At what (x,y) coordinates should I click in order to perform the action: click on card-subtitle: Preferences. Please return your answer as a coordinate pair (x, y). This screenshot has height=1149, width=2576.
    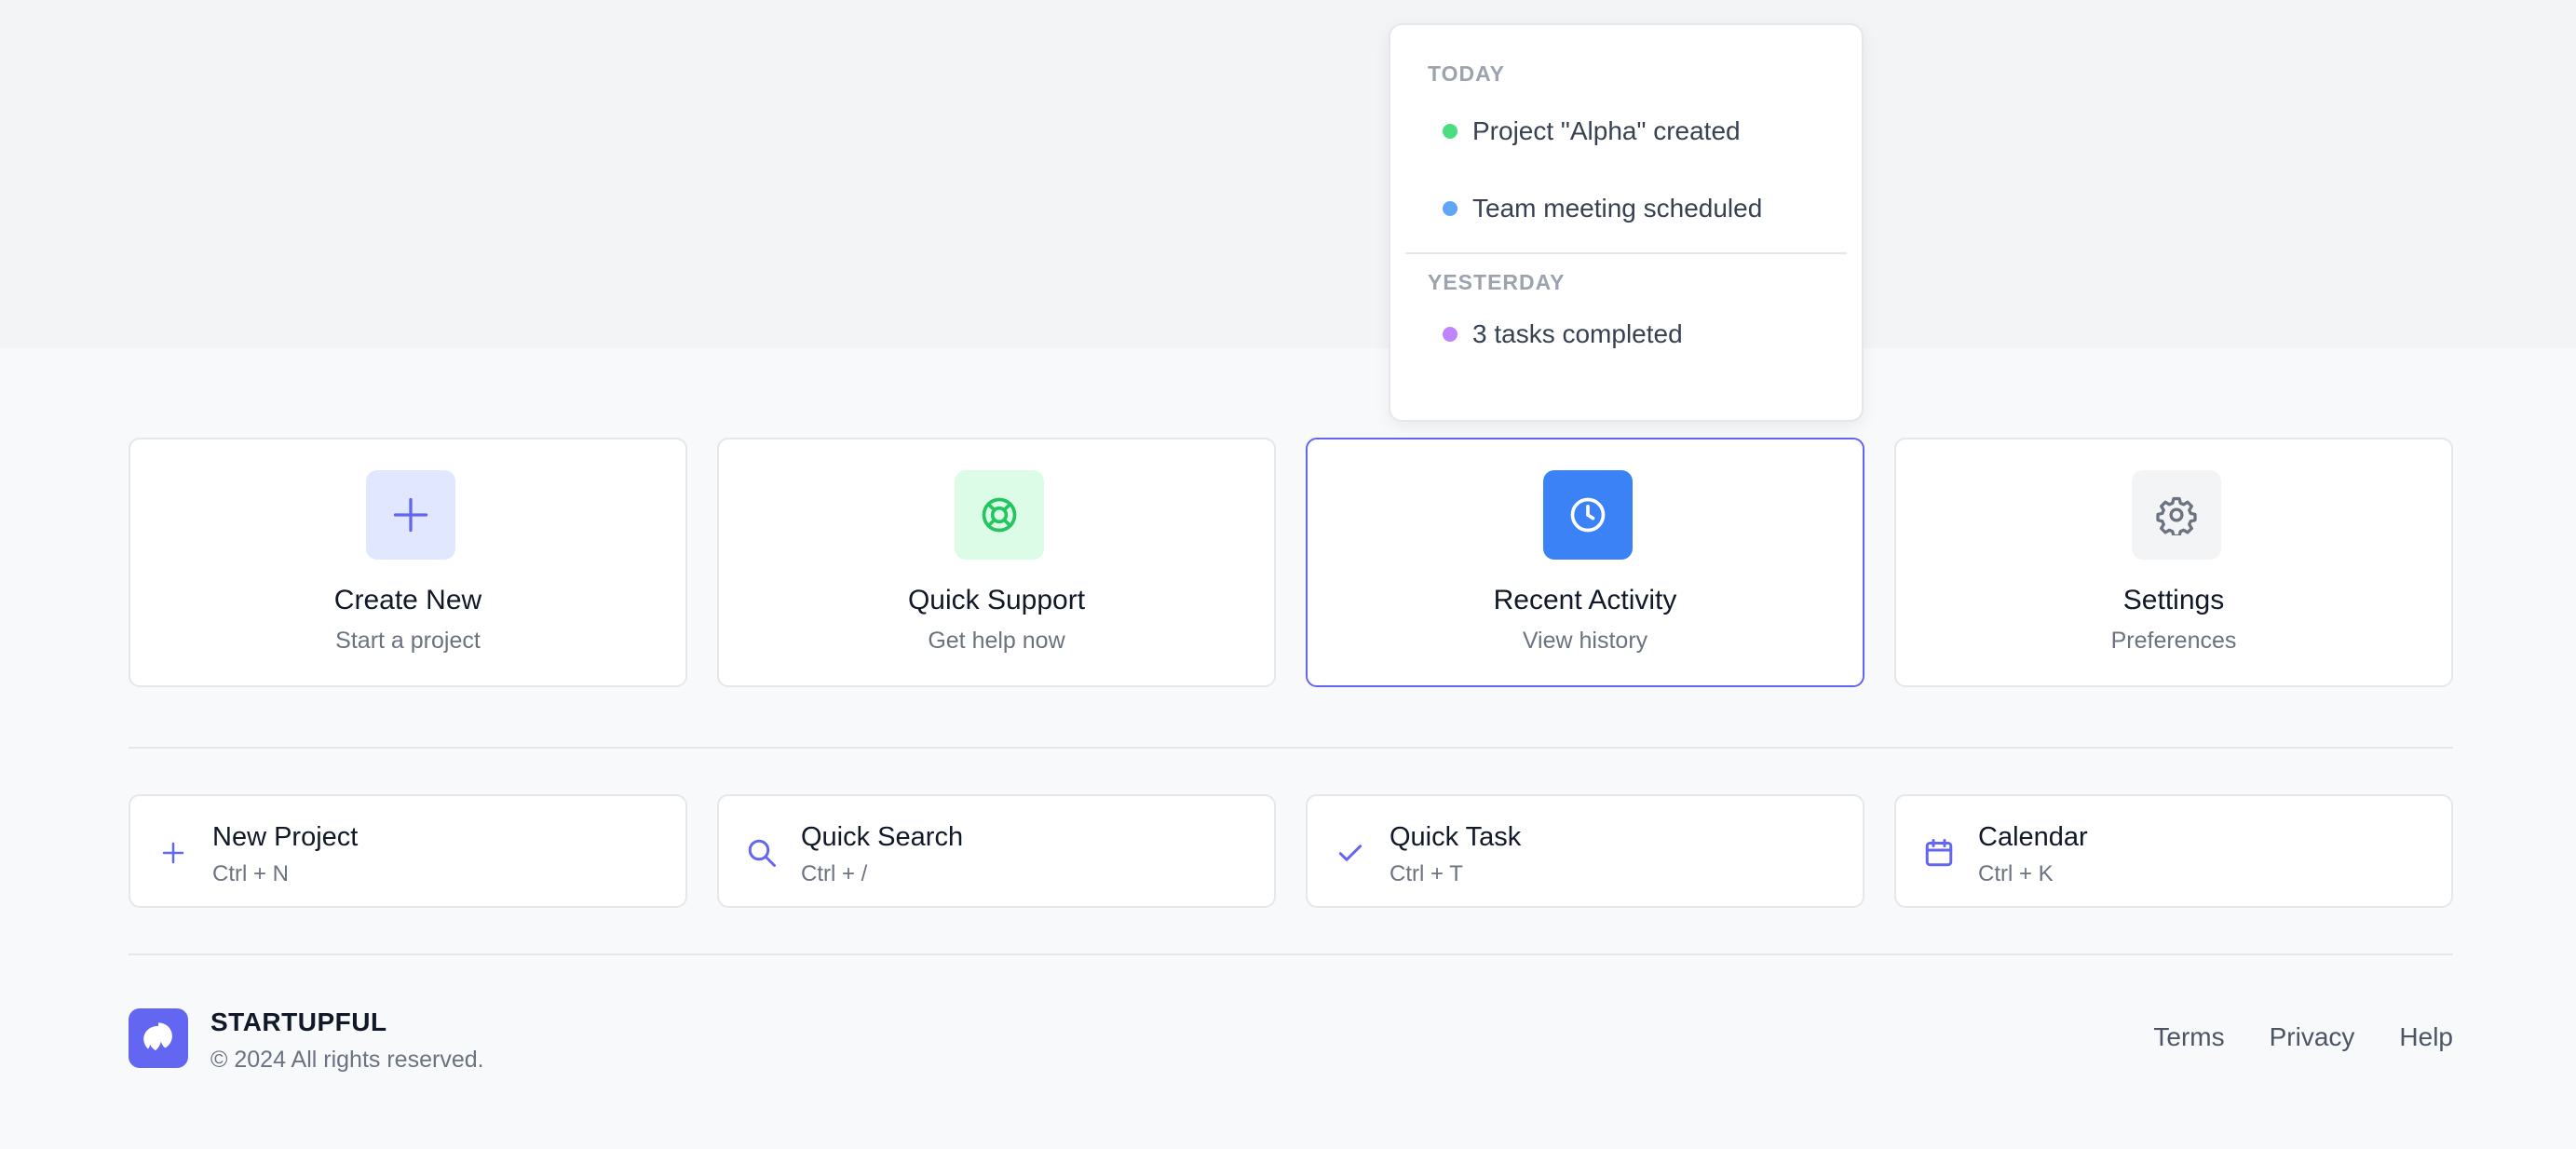
    Looking at the image, I should click on (2173, 641).